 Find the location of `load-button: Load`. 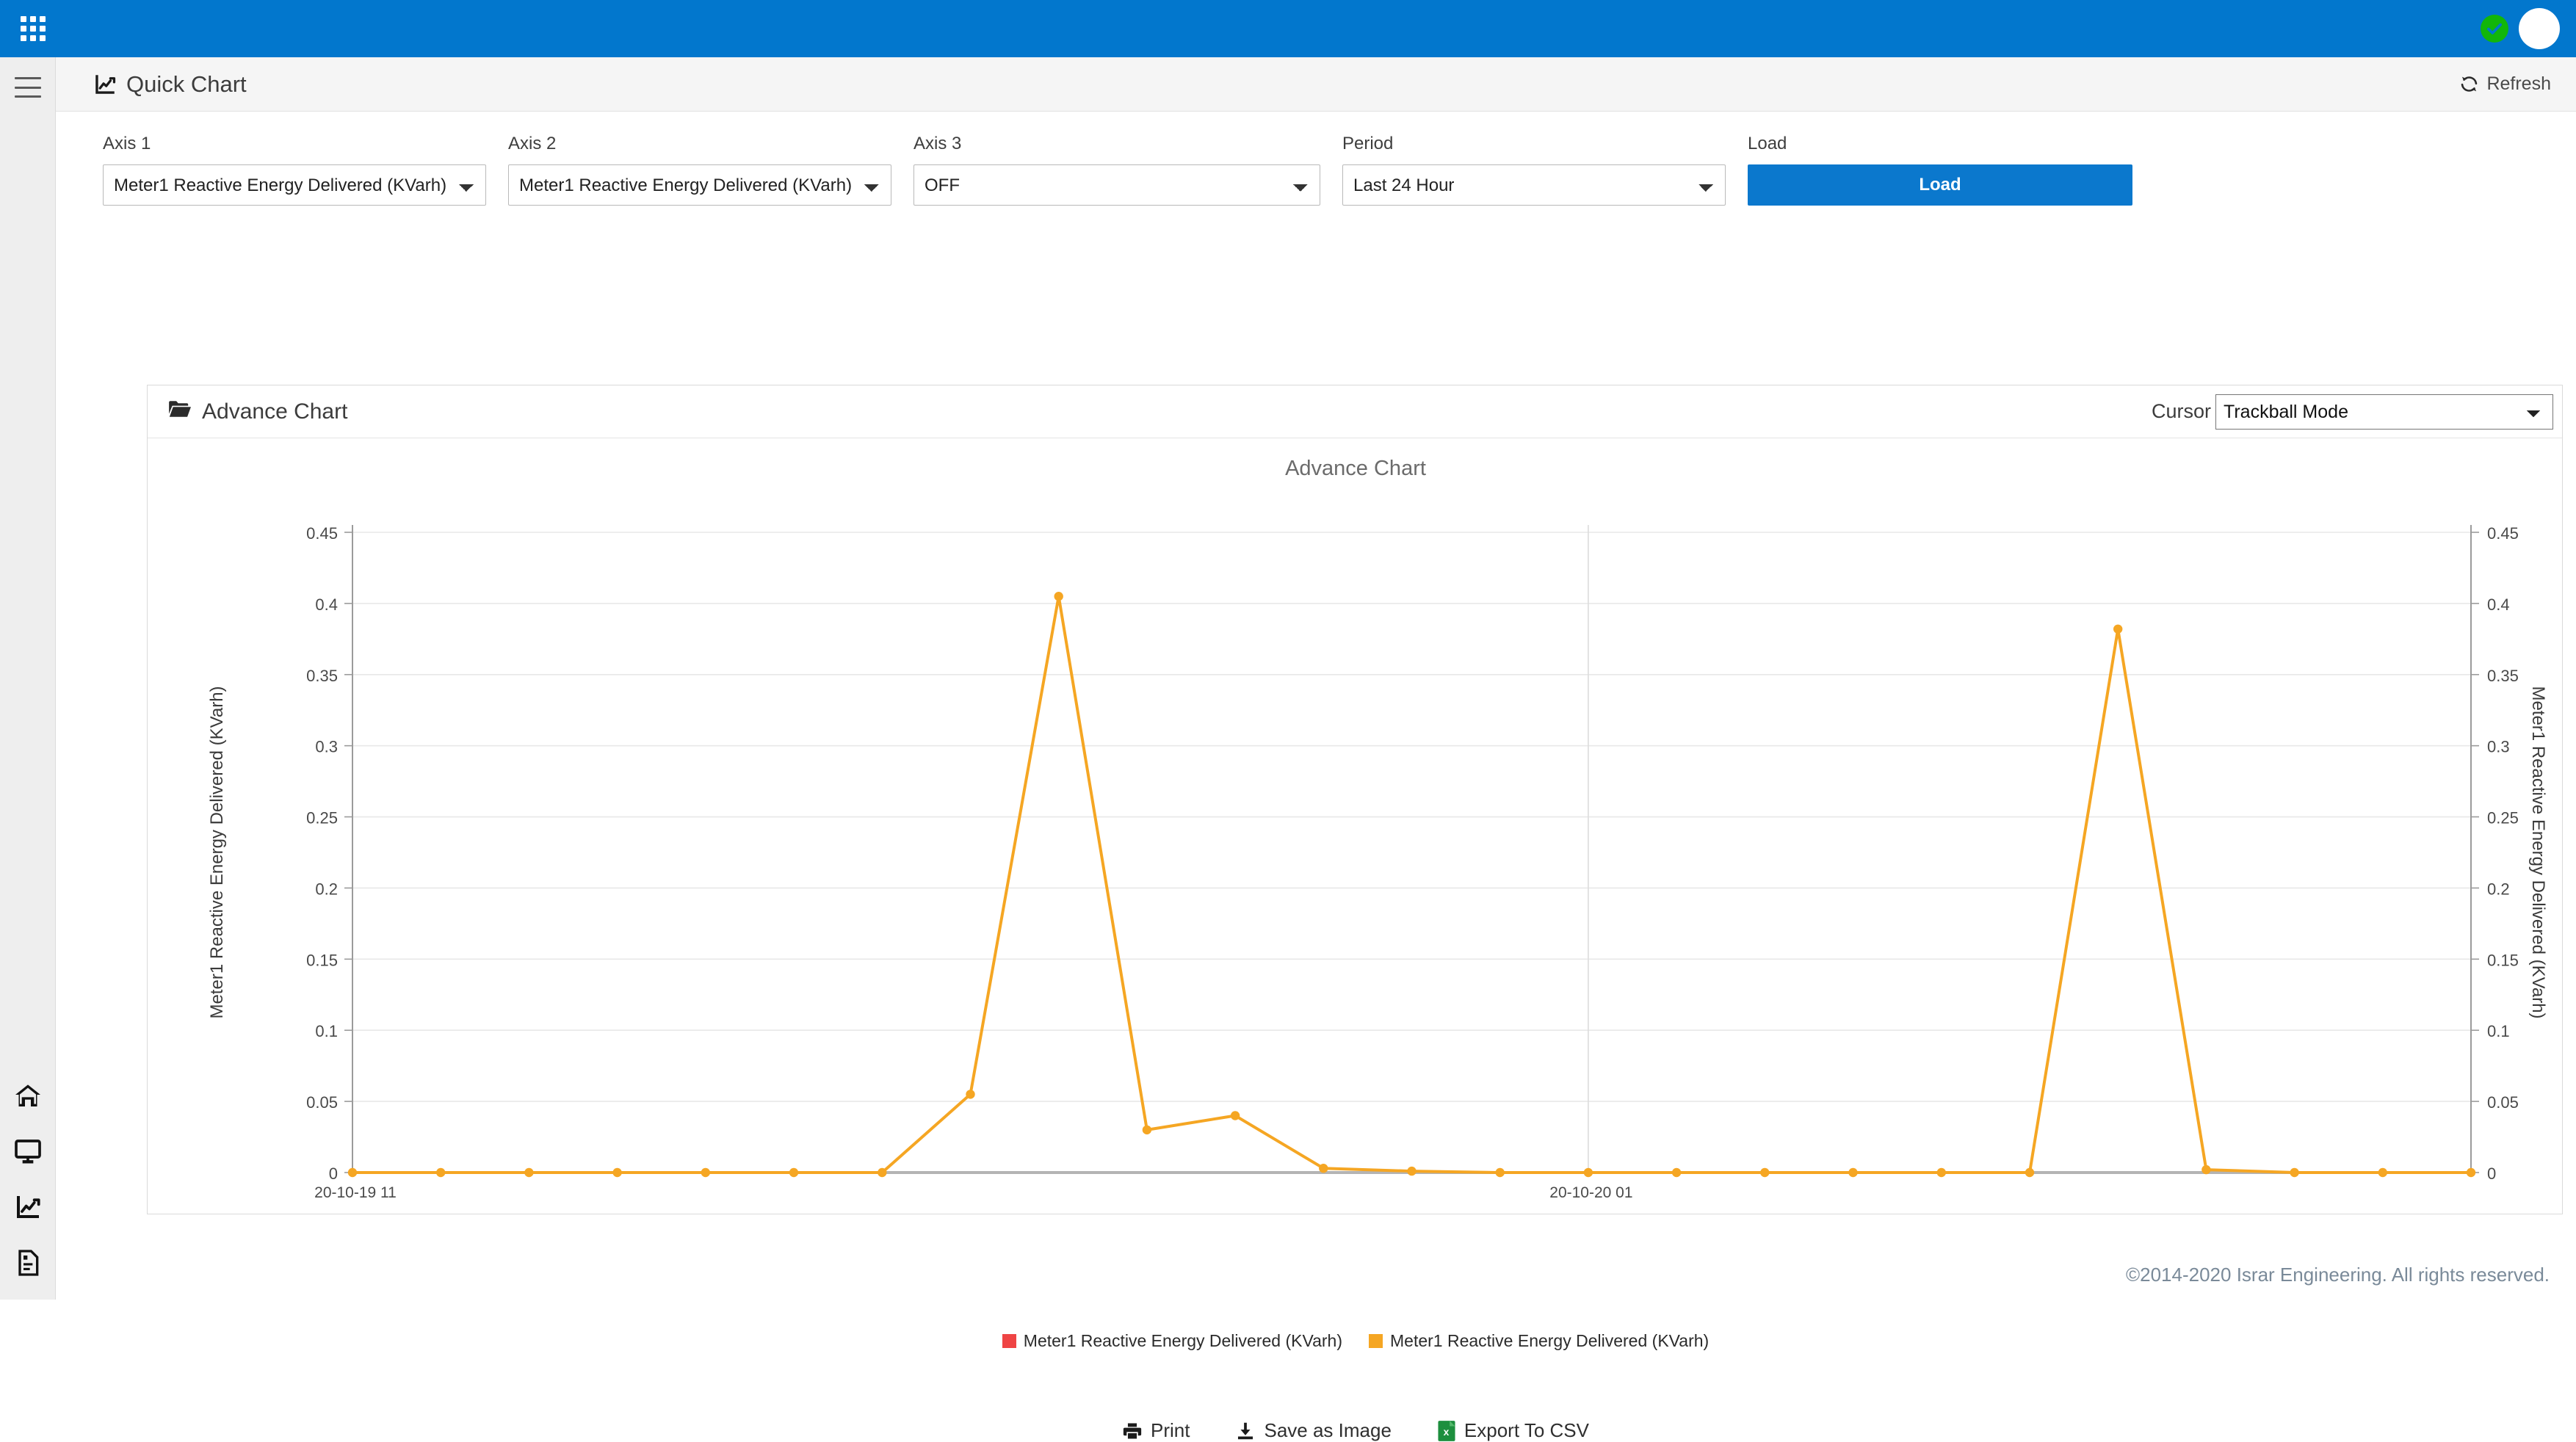

load-button: Load is located at coordinates (1940, 185).